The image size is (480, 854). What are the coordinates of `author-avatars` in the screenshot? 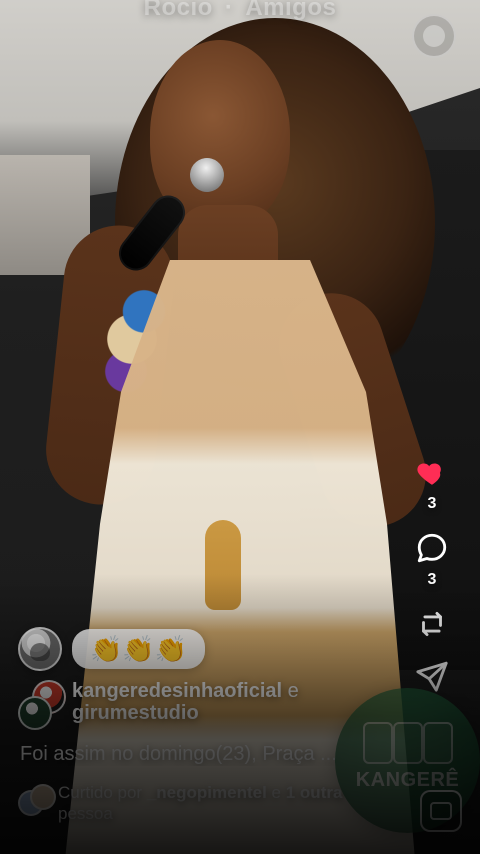 It's located at (42, 705).